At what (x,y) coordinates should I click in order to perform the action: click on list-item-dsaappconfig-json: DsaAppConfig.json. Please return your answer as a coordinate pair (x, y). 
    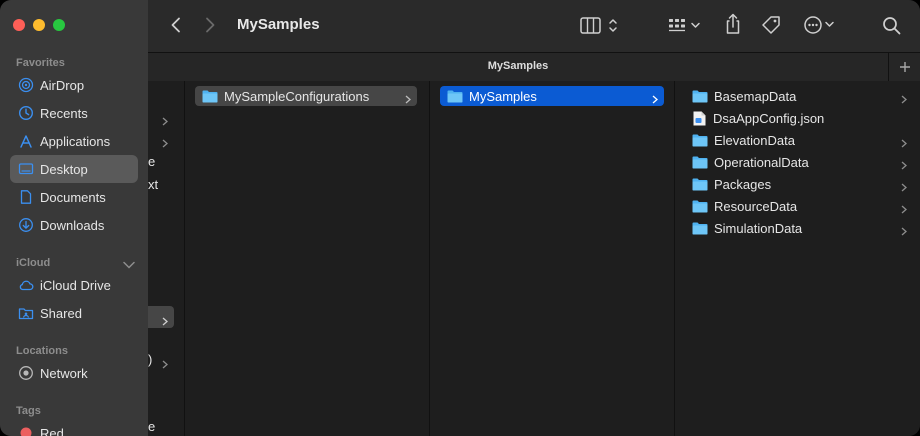
    Looking at the image, I should click on (799, 118).